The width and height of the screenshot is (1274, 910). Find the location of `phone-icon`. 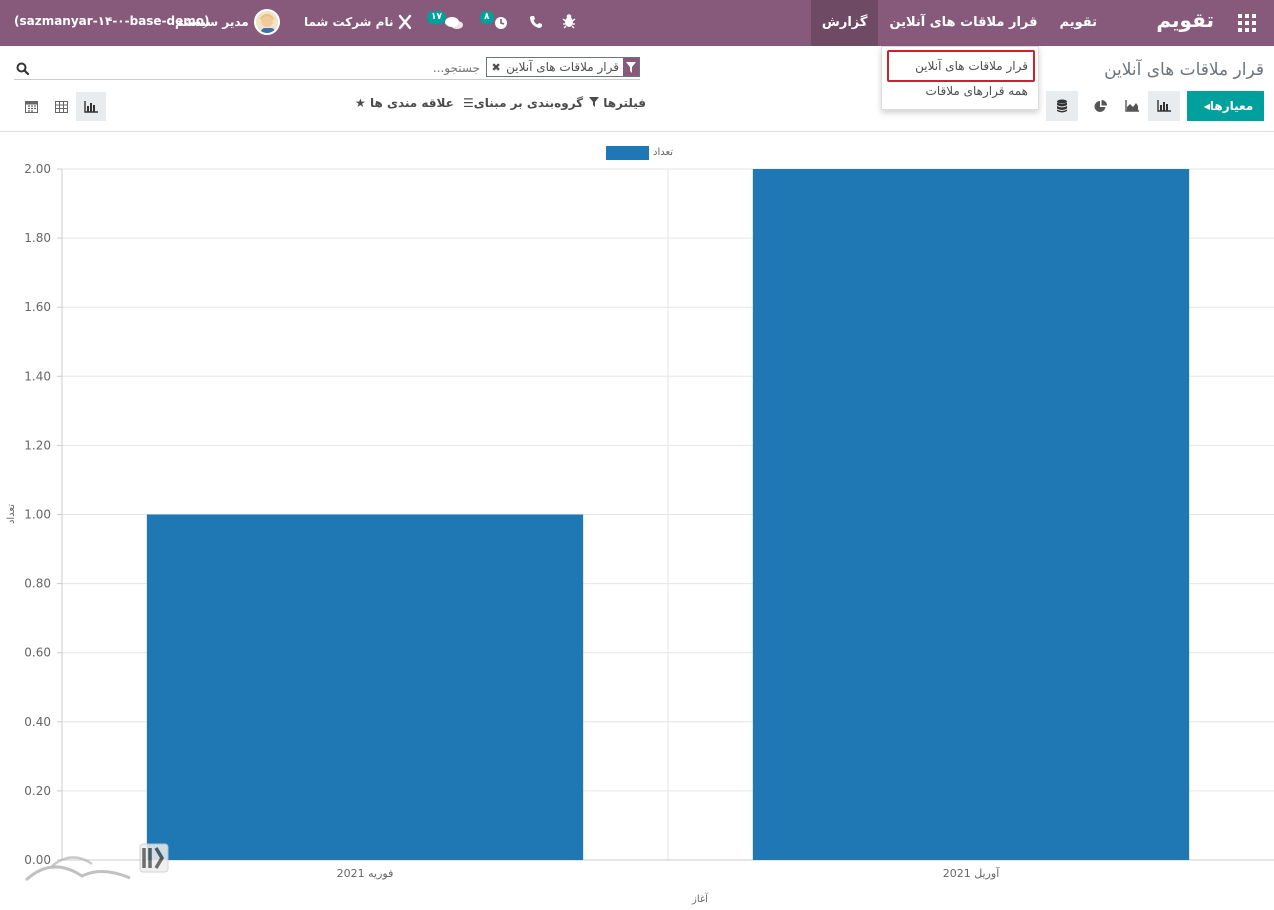

phone-icon is located at coordinates (536, 21).